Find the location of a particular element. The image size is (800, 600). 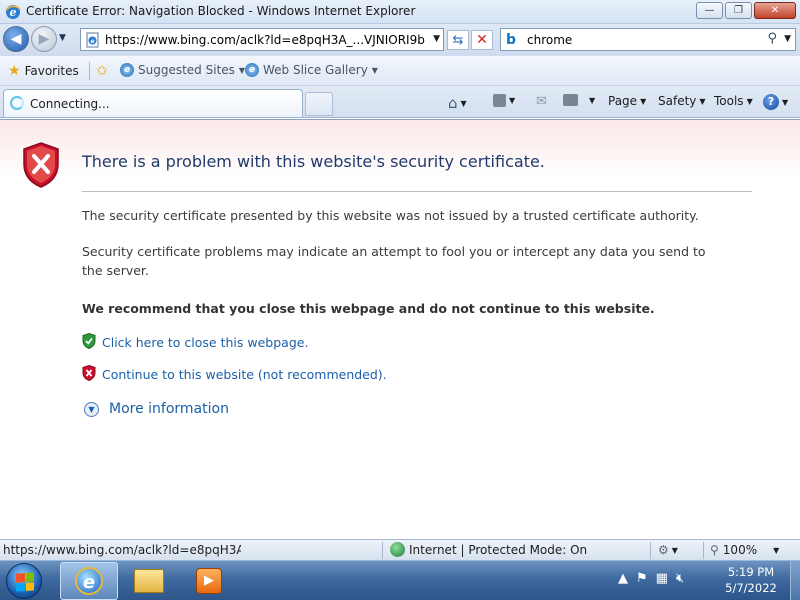

feeds-button: ▼ is located at coordinates (504, 100).